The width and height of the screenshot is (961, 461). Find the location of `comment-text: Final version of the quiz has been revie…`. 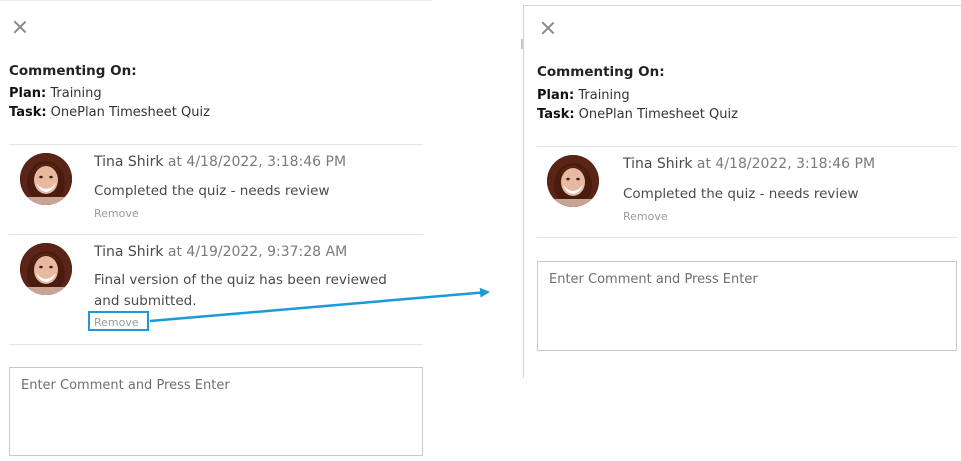

comment-text: Final version of the quiz has been revie… is located at coordinates (240, 290).